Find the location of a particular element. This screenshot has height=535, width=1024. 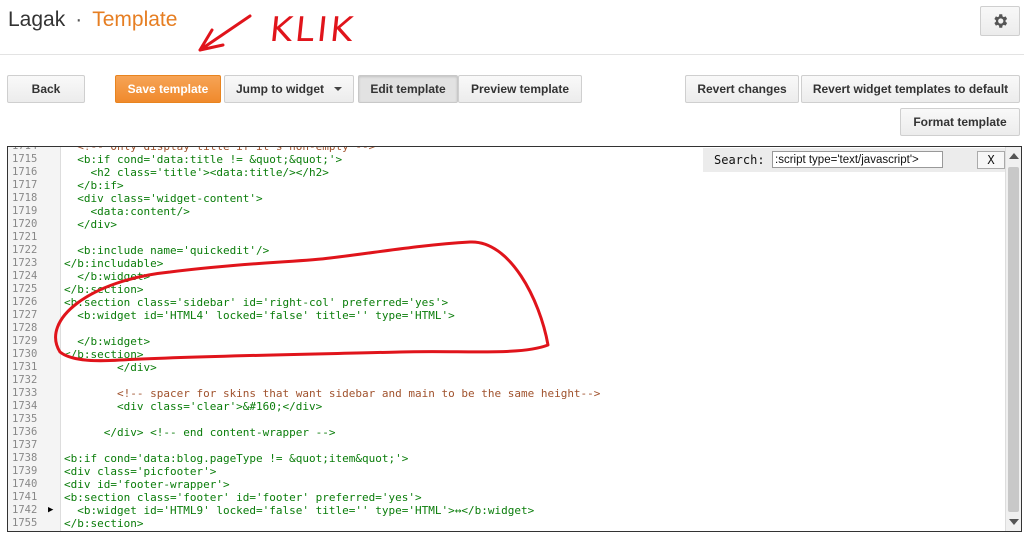

line-number: 1718 is located at coordinates (25, 198).